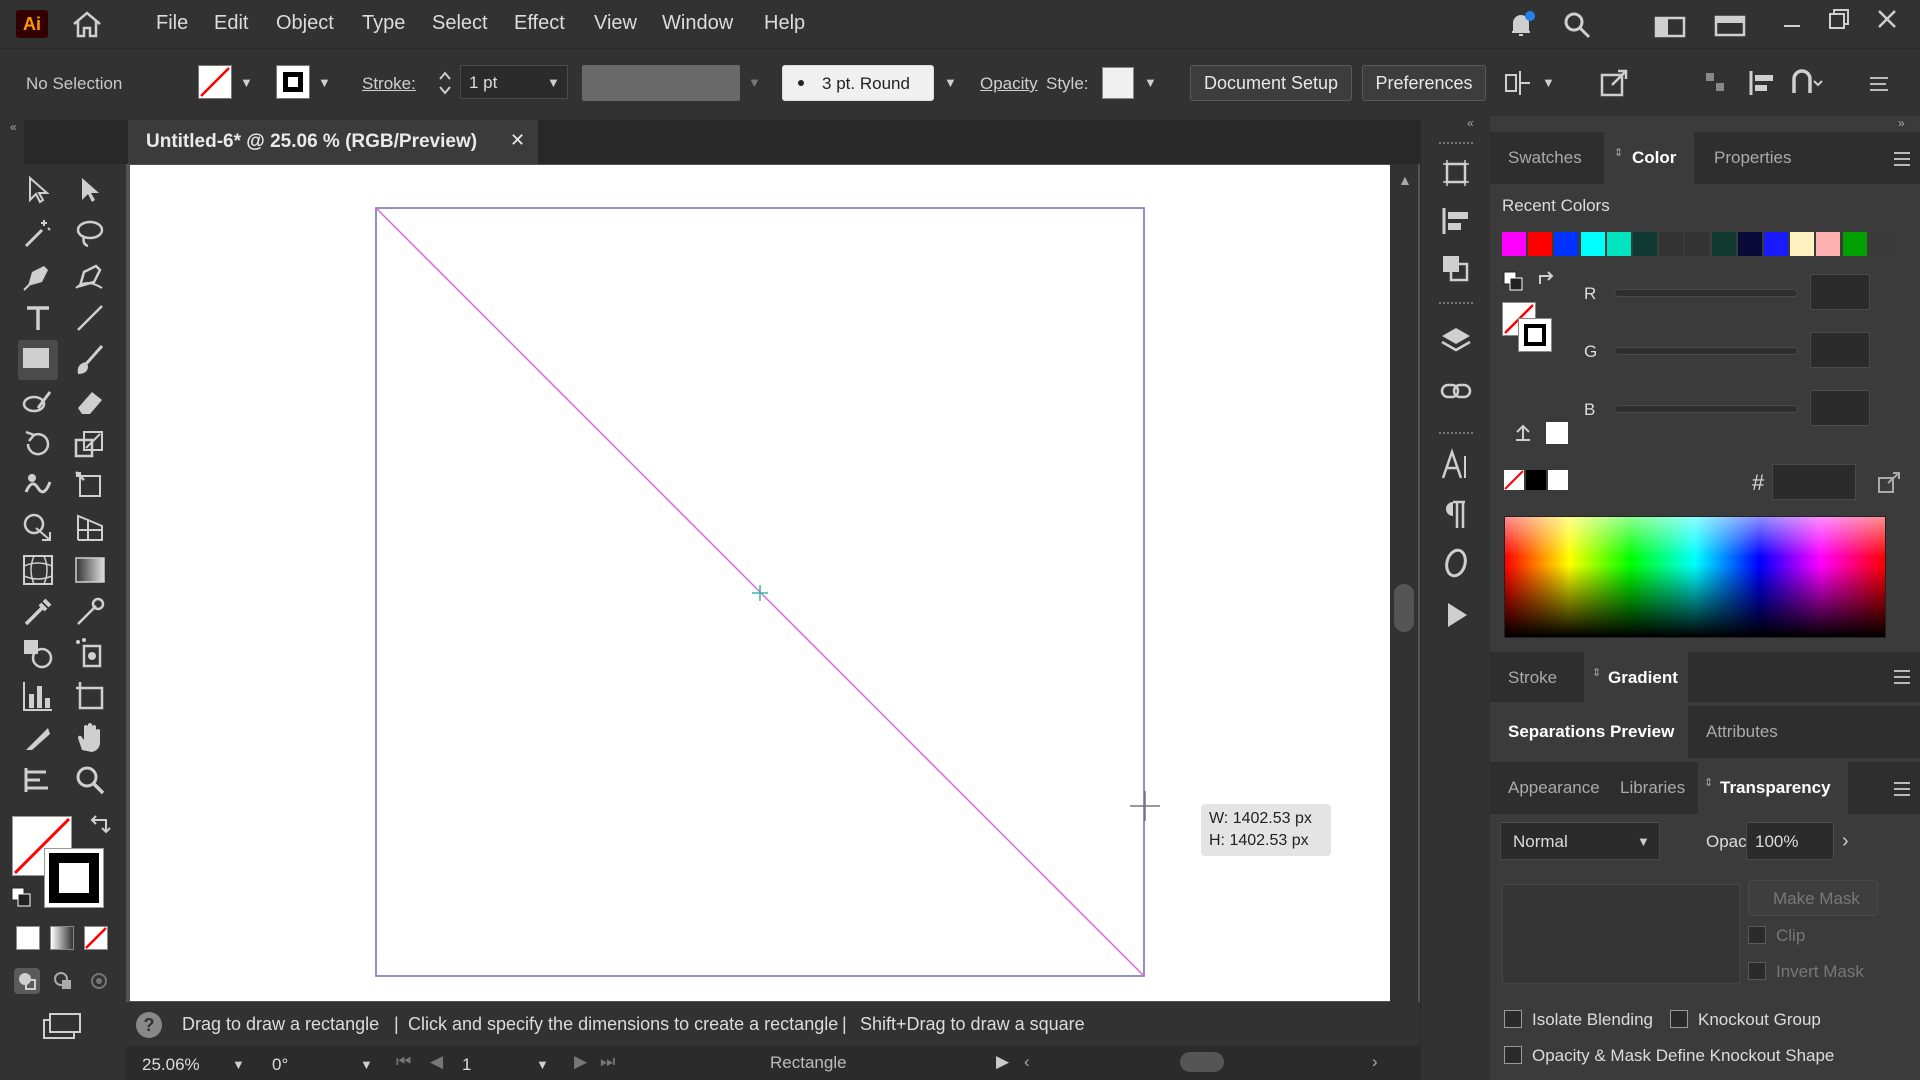 Image resolution: width=1920 pixels, height=1080 pixels. I want to click on blend-mode-select: Normal ▼, so click(1580, 841).